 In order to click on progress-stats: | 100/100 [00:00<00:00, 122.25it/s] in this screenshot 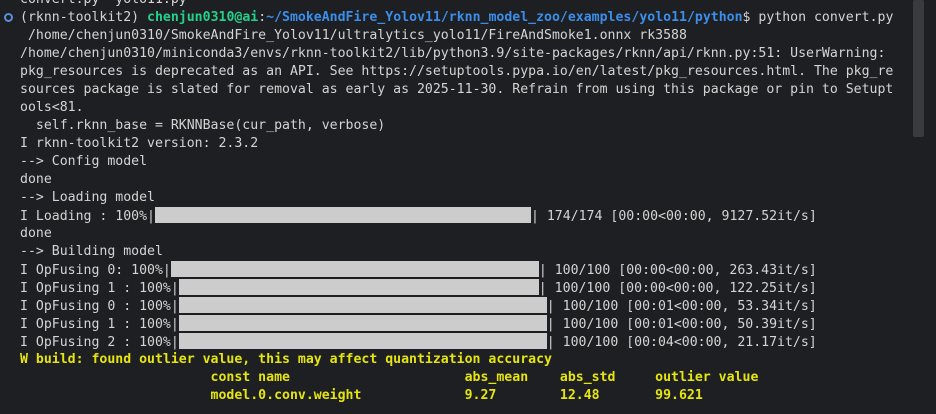, I will do `click(677, 288)`.